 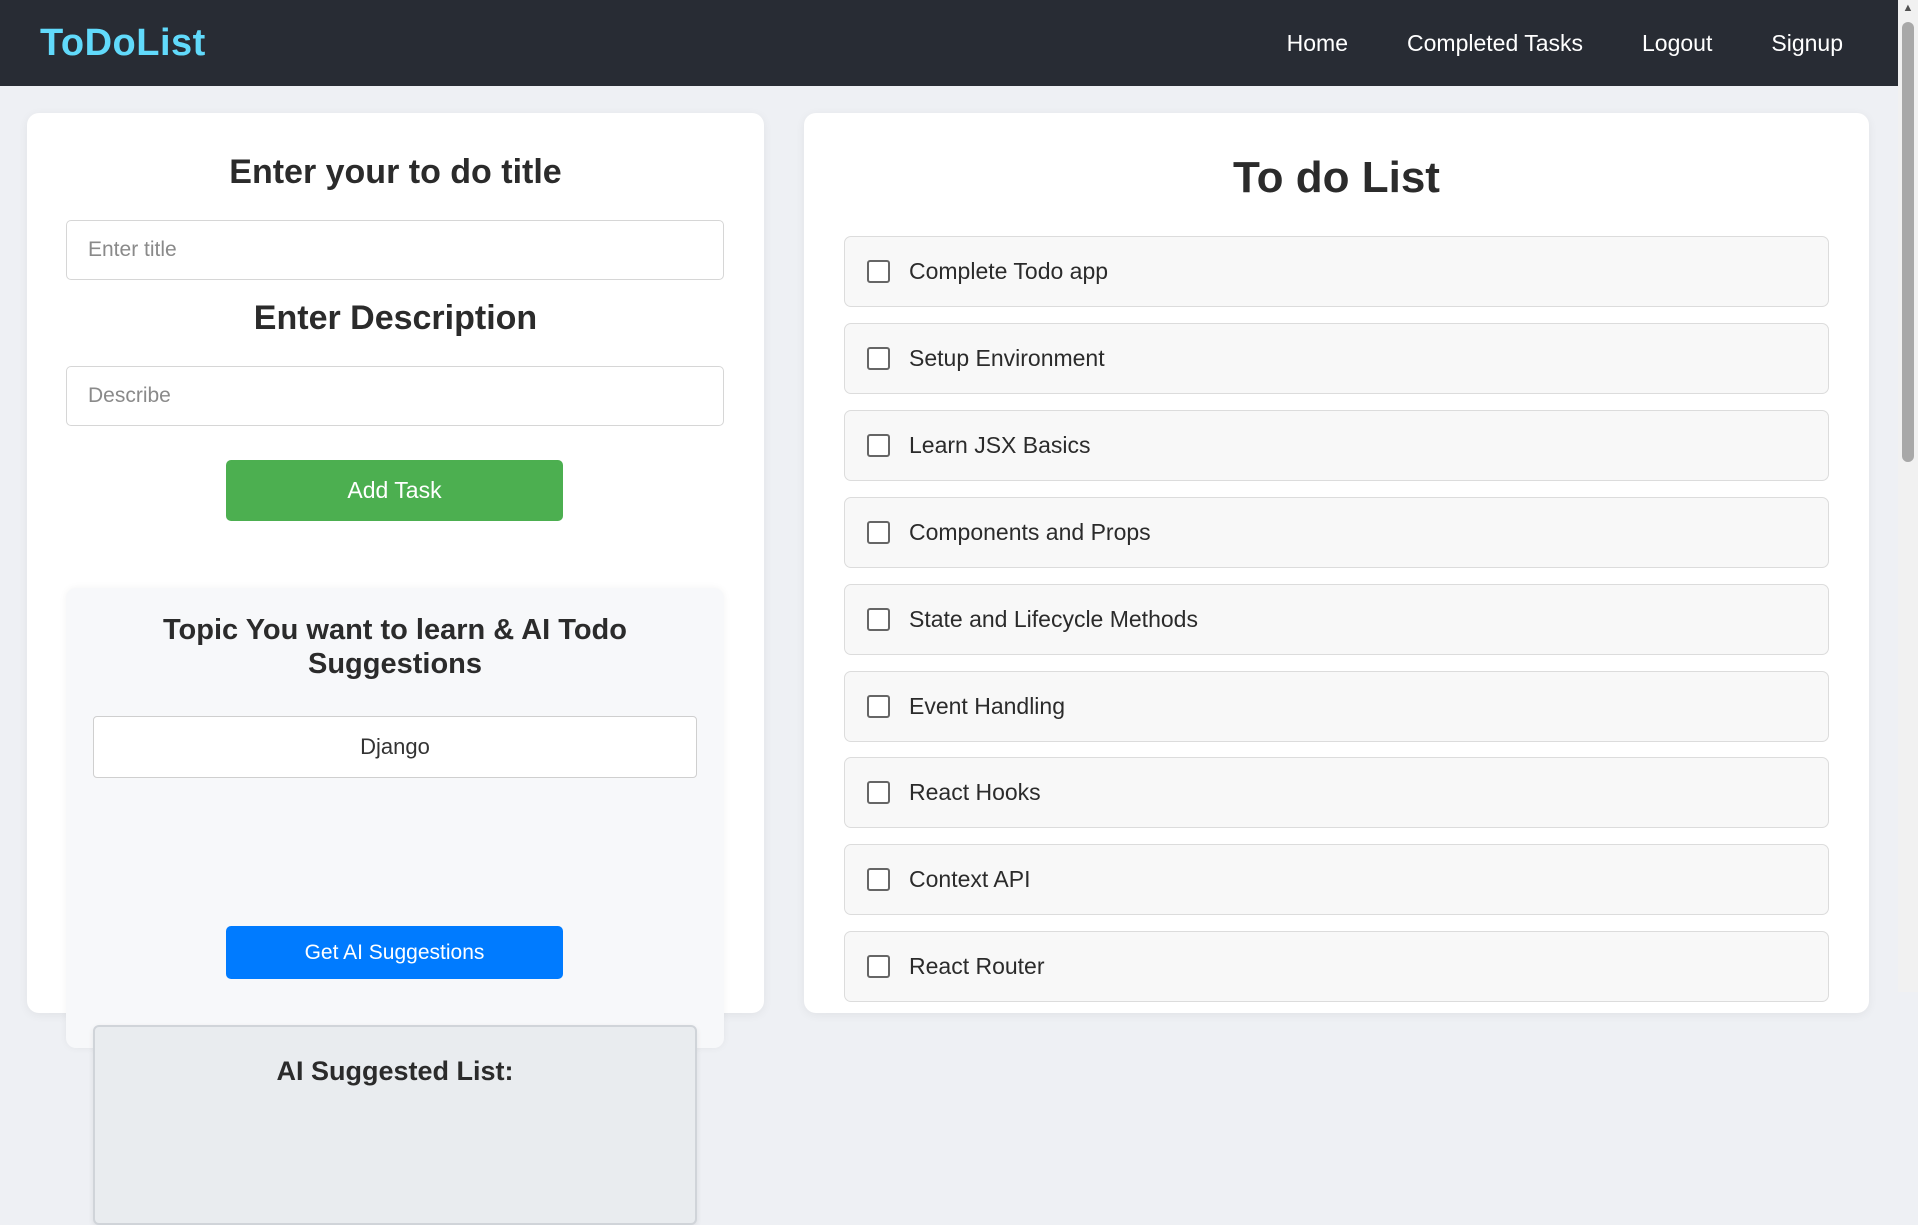 What do you see at coordinates (394, 490) in the screenshot?
I see `add-task-button: Add Task` at bounding box center [394, 490].